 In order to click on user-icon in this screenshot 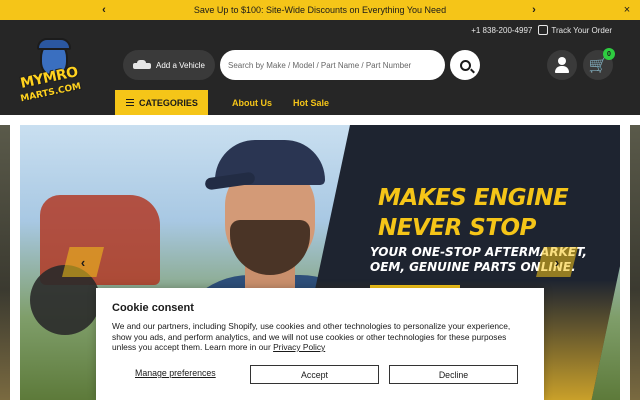, I will do `click(562, 61)`.